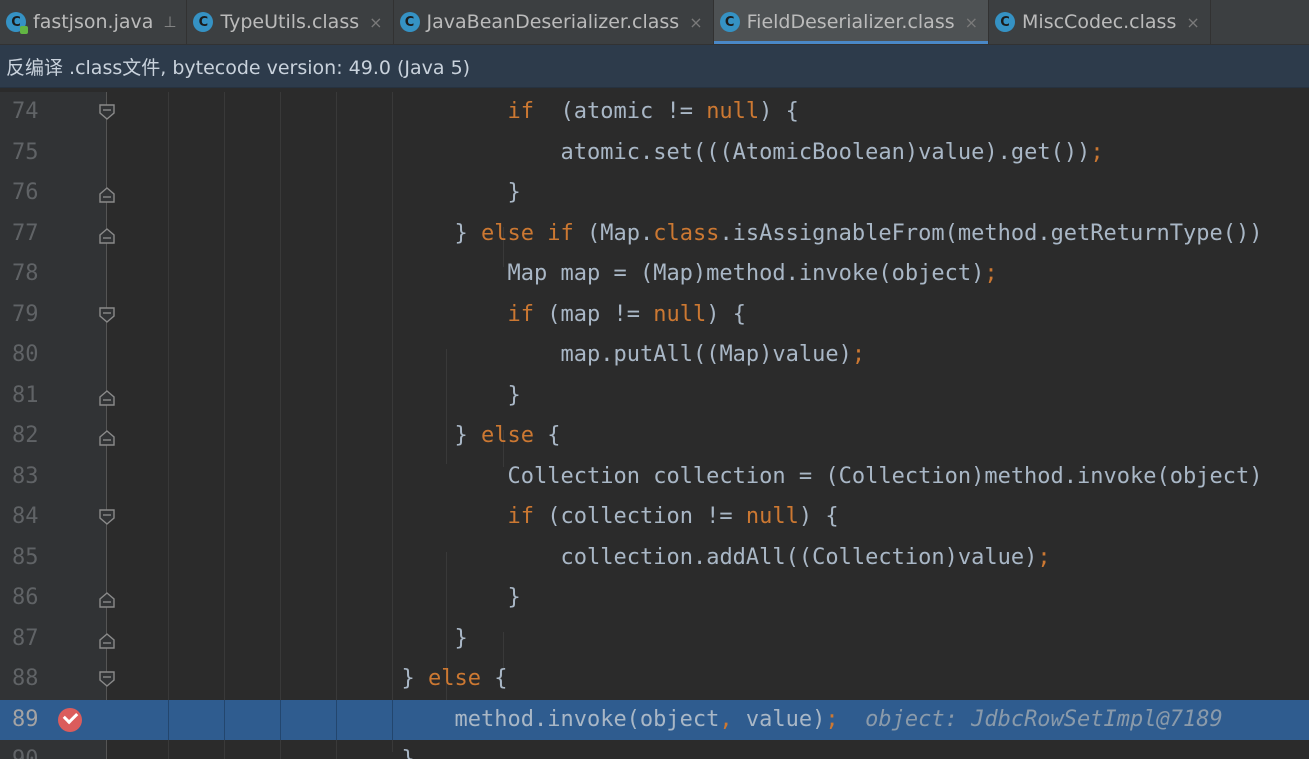  I want to click on code-line: 85 collection.addAll((Collection)value);, so click(654, 558).